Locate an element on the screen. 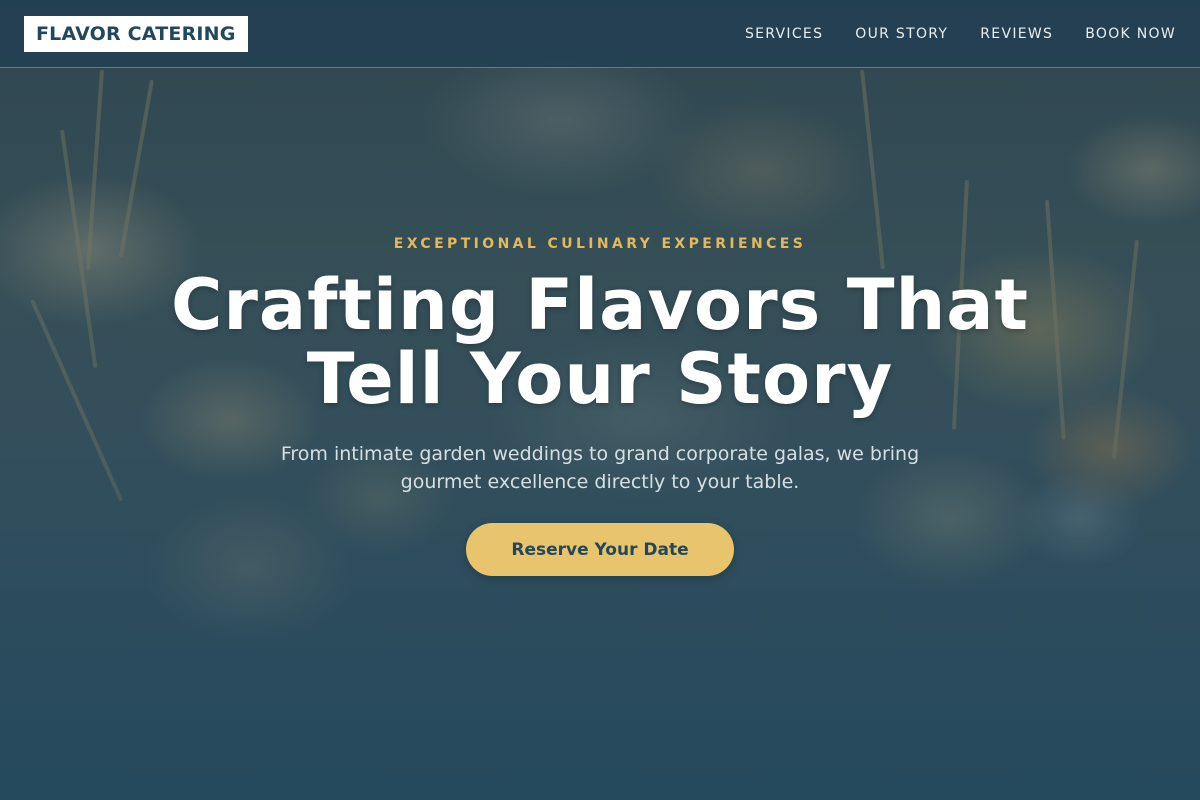 This screenshot has width=1200, height=800. hero-headline-line-2: Tell Your Story is located at coordinates (600, 379).